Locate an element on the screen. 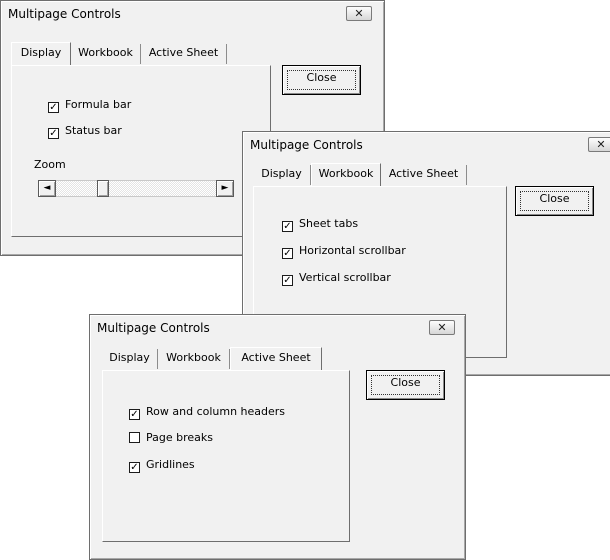 Image resolution: width=610 pixels, height=560 pixels. row-column-headers-checkbox: ✓ Row and column headers is located at coordinates (207, 412).